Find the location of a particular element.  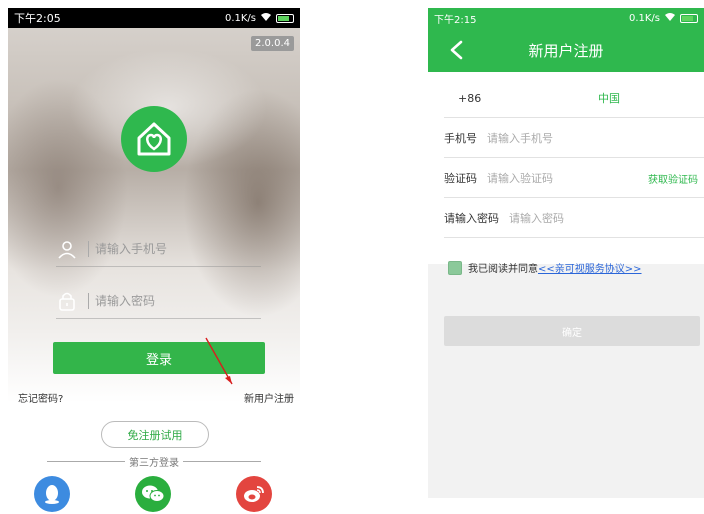

app-logo is located at coordinates (154, 139).